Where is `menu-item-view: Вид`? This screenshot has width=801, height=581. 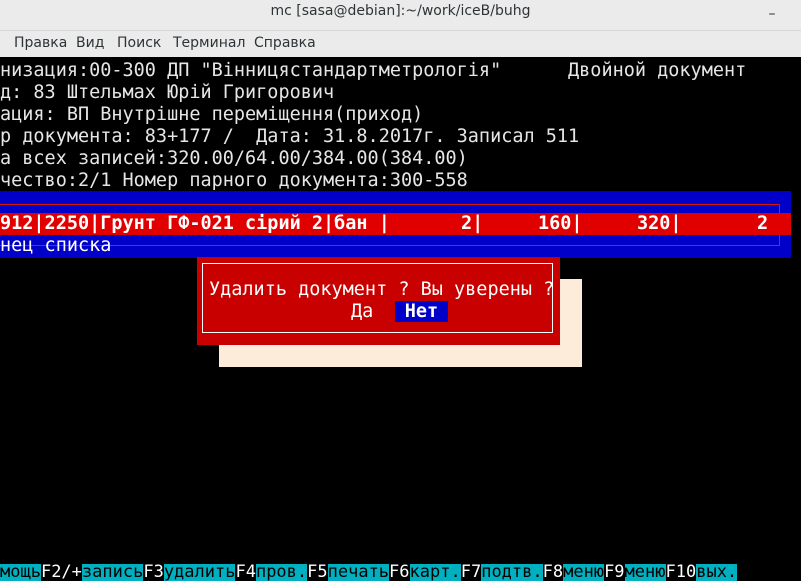 menu-item-view: Вид is located at coordinates (90, 43).